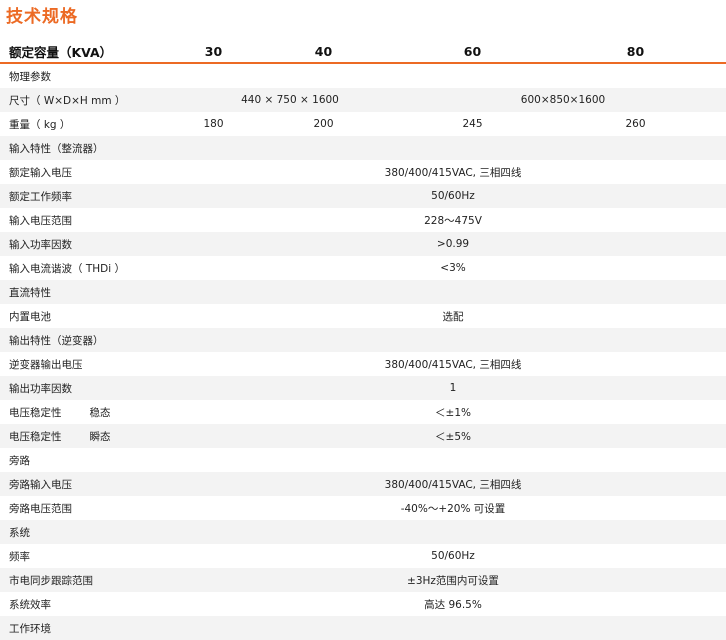  What do you see at coordinates (472, 52) in the screenshot?
I see `capacity-60-header: 60` at bounding box center [472, 52].